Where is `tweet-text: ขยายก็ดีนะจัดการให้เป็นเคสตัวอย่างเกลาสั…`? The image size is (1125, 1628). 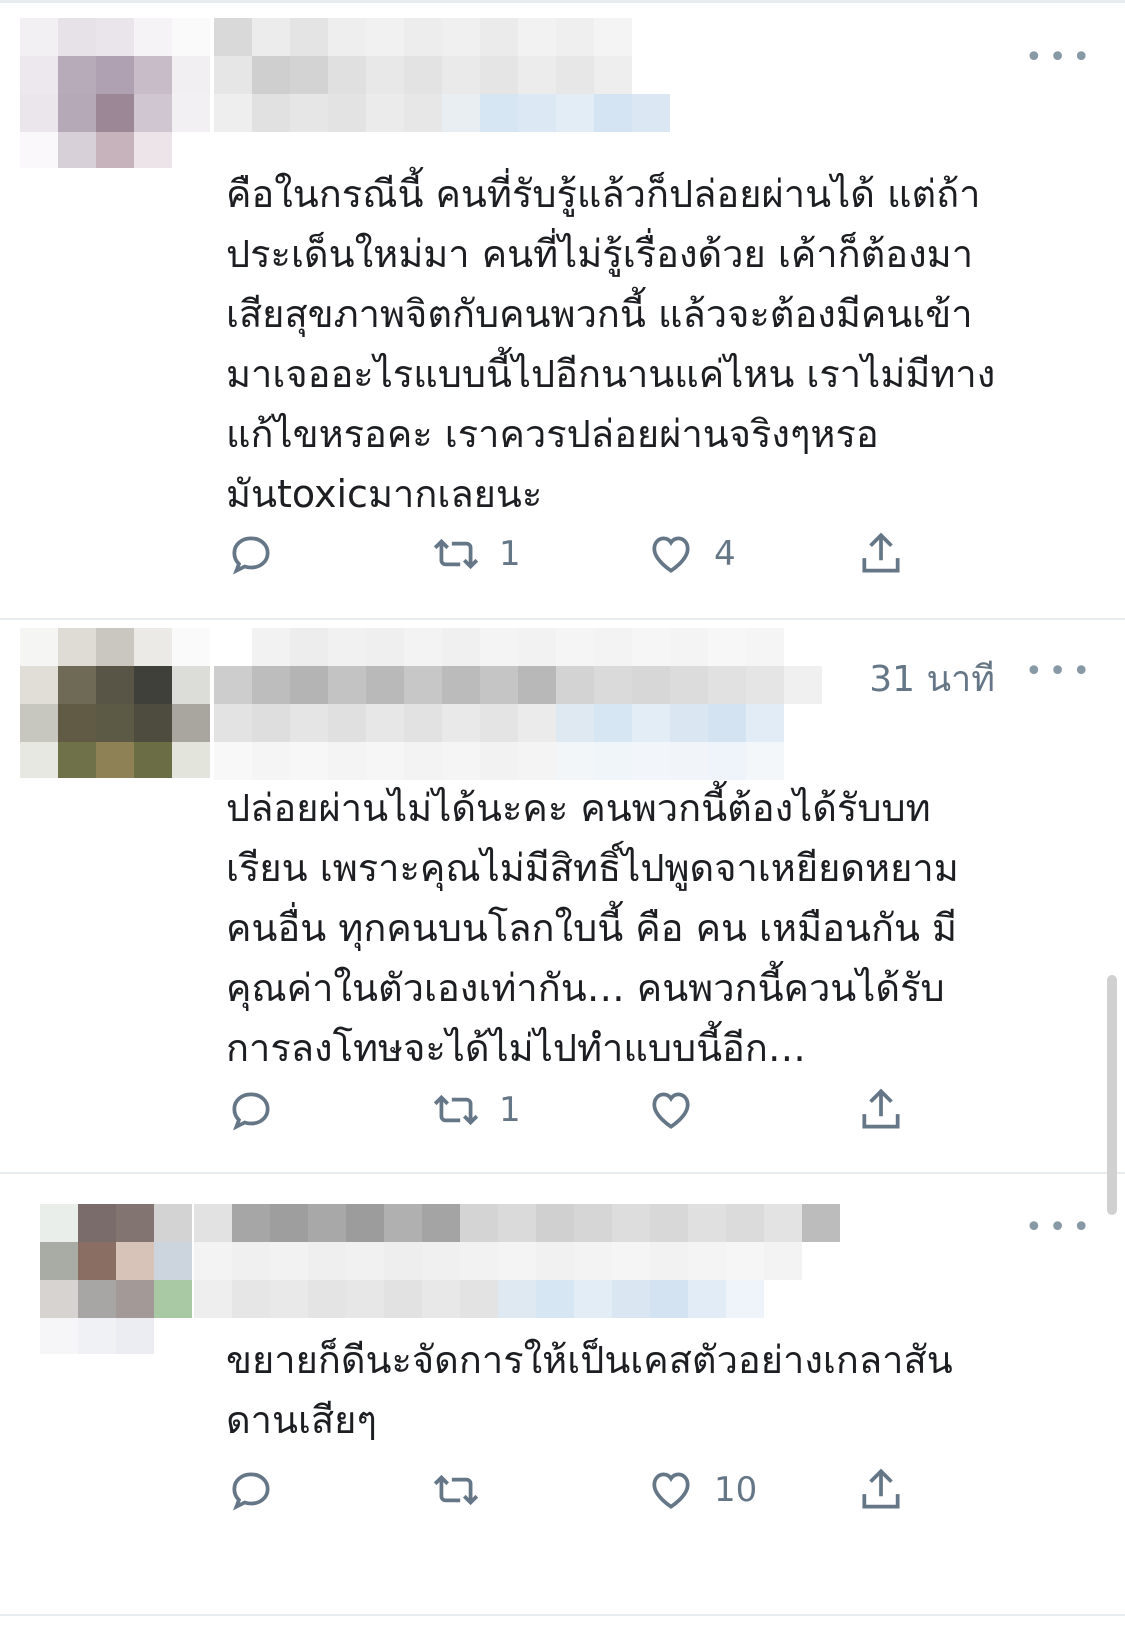
tweet-text: ขยายก็ดีนะจัดการให้เป็นเคสตัวอย่างเกลาสั… is located at coordinates (589, 1390).